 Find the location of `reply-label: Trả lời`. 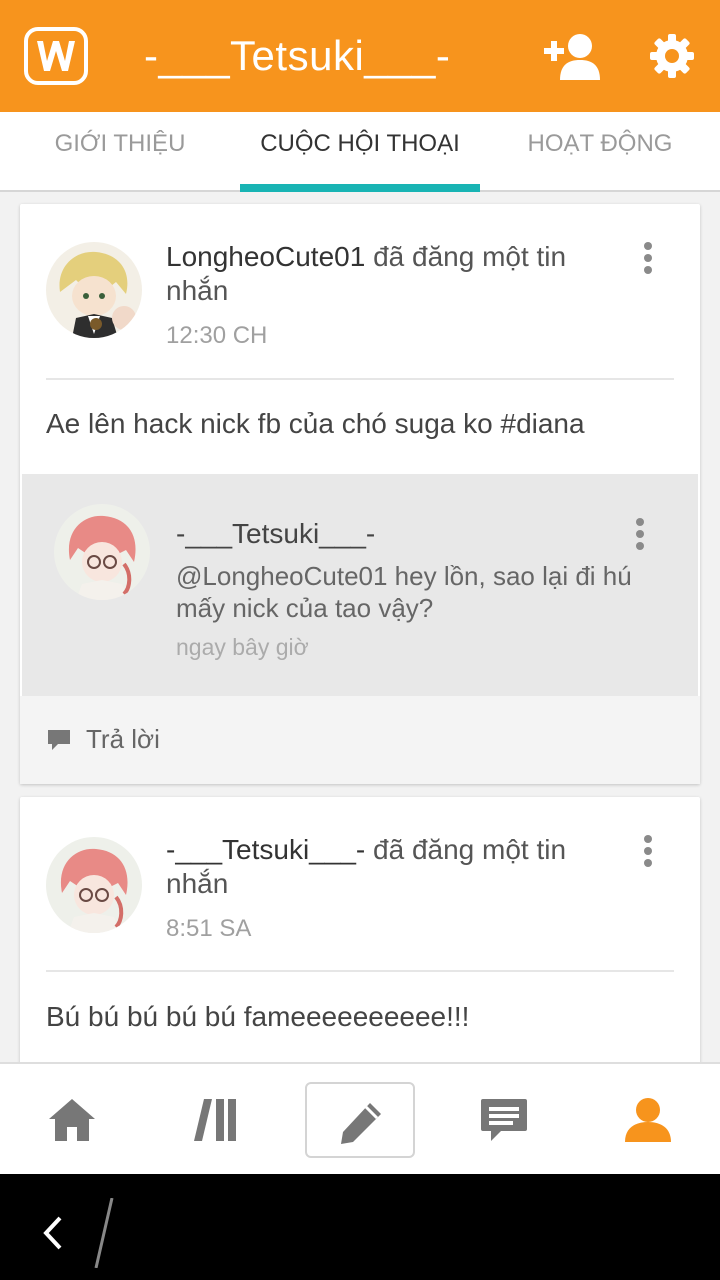

reply-label: Trả lời is located at coordinates (123, 739).